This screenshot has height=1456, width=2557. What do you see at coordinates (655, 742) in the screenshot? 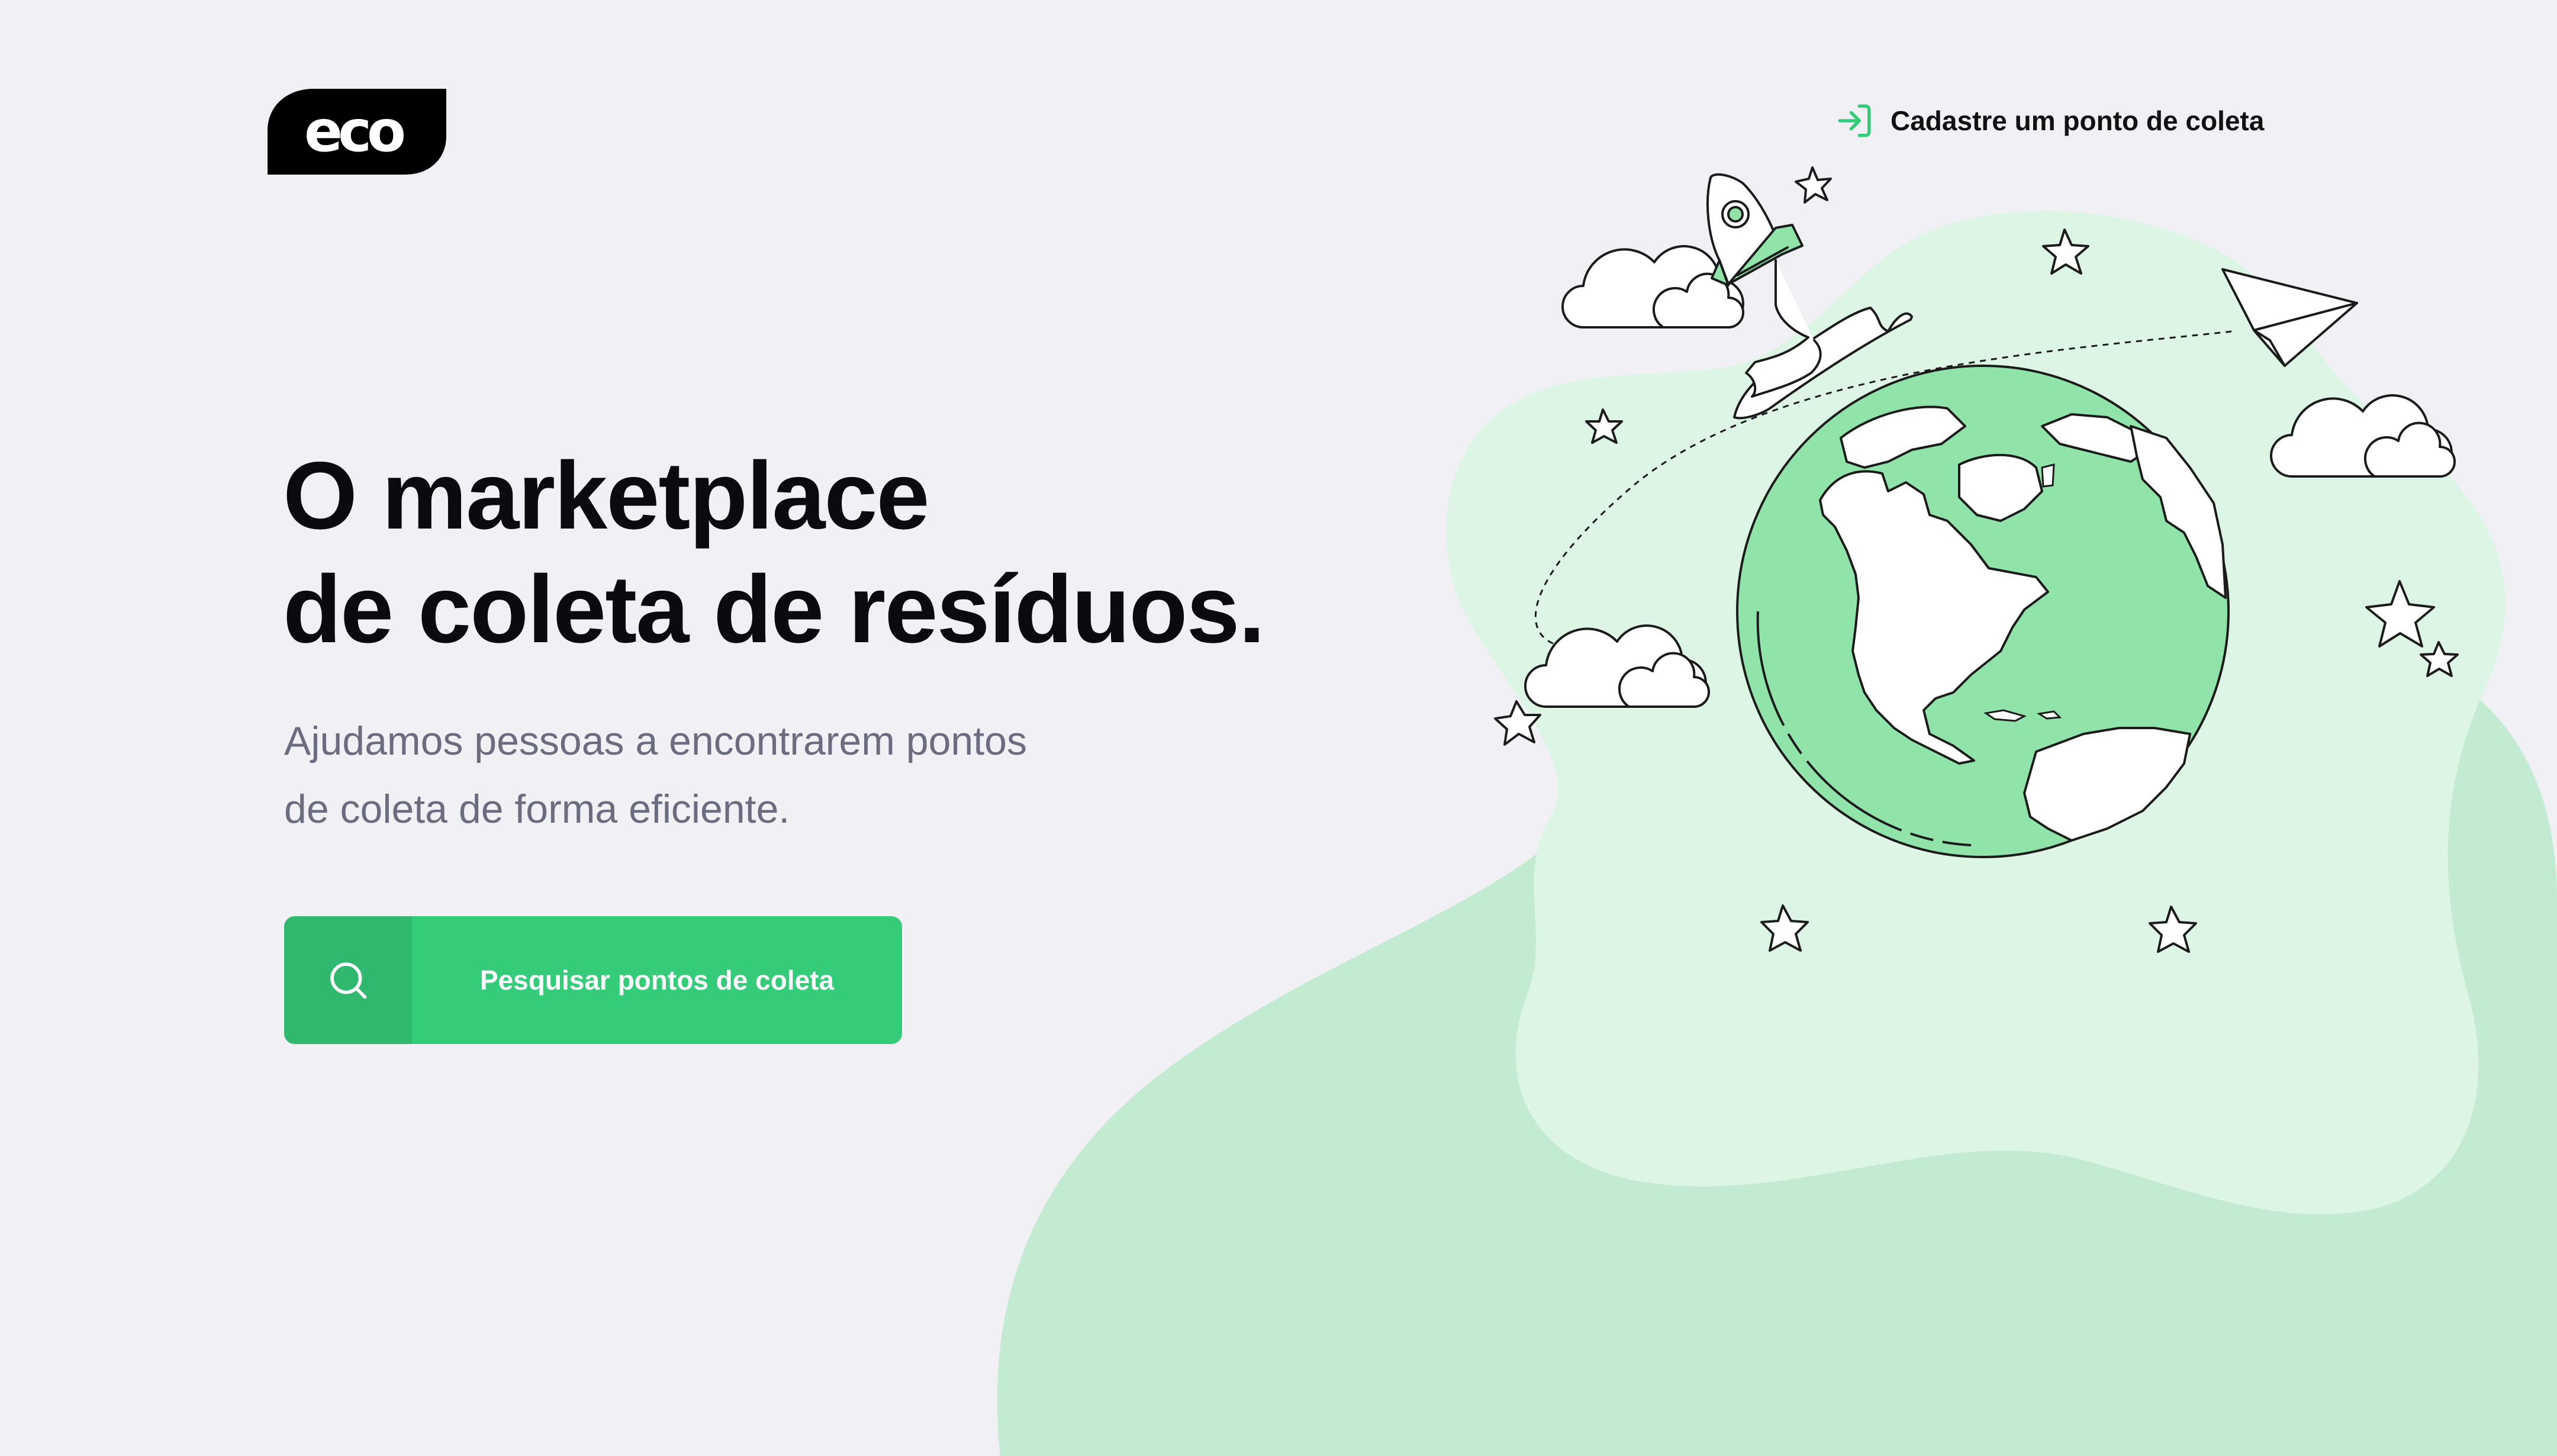
I see `hero-description-line-1: Ajudamos pessoas a encontrarem pontos` at bounding box center [655, 742].